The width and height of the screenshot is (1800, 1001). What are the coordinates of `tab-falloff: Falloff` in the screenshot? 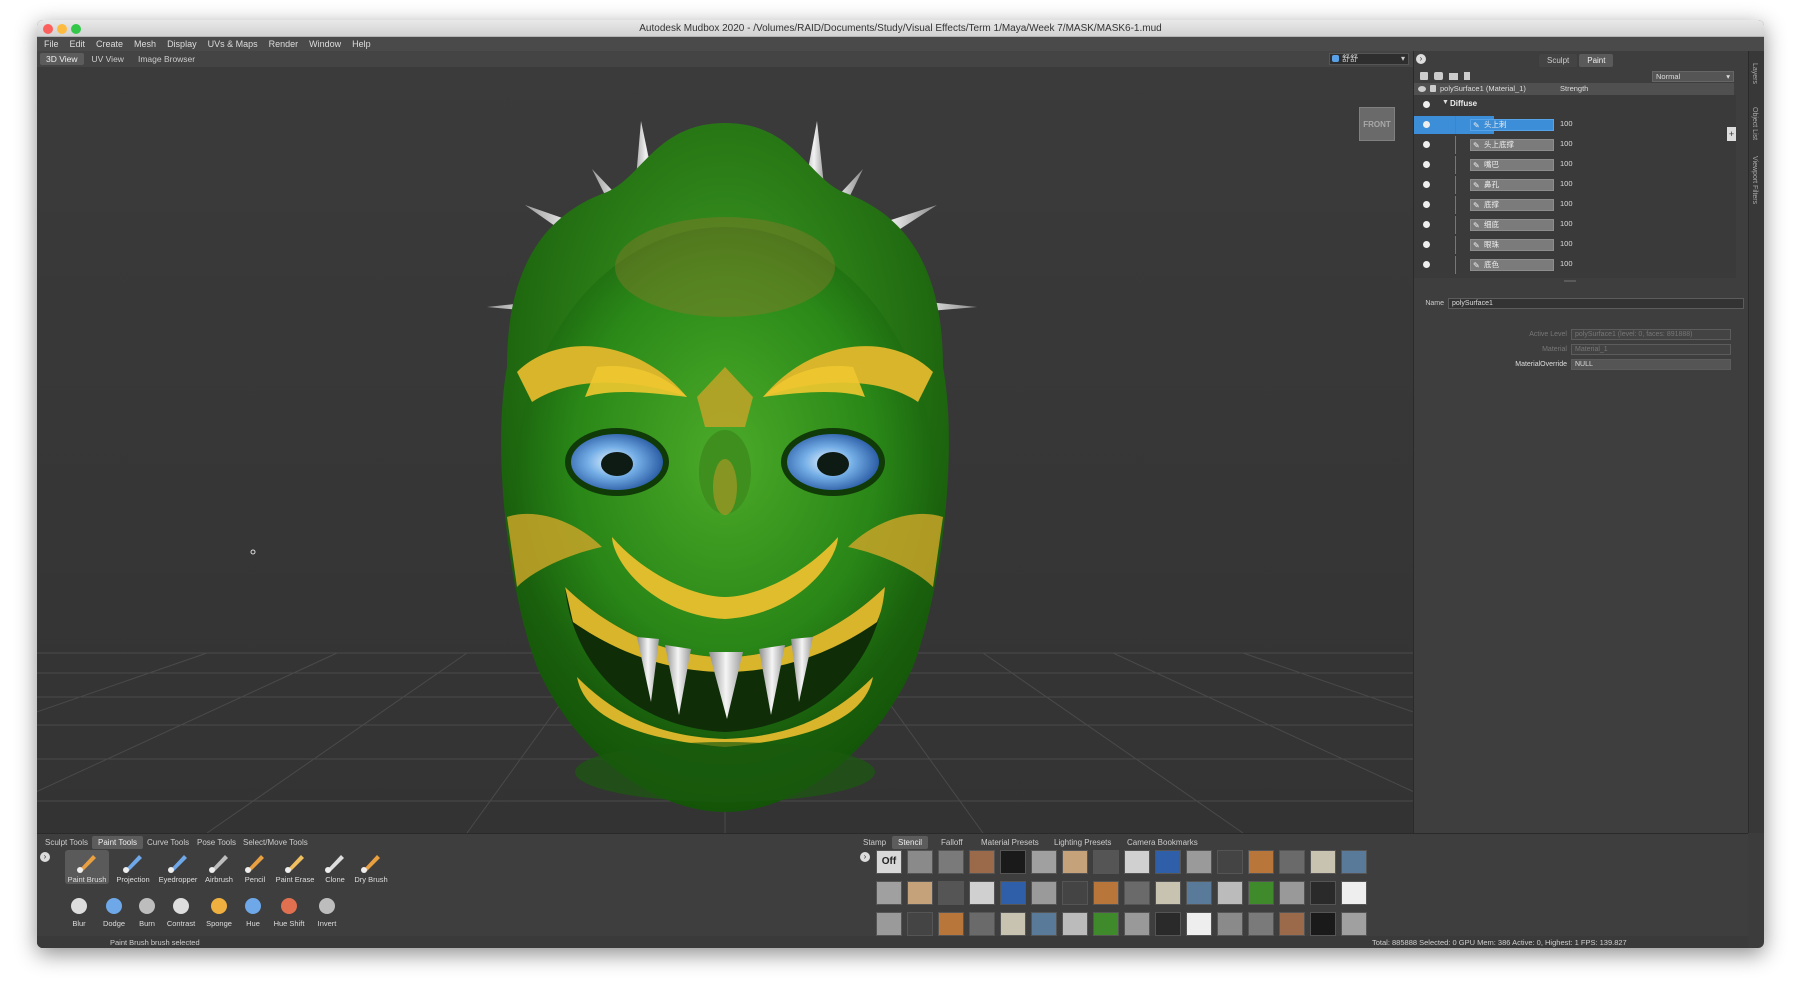 It's located at (952, 842).